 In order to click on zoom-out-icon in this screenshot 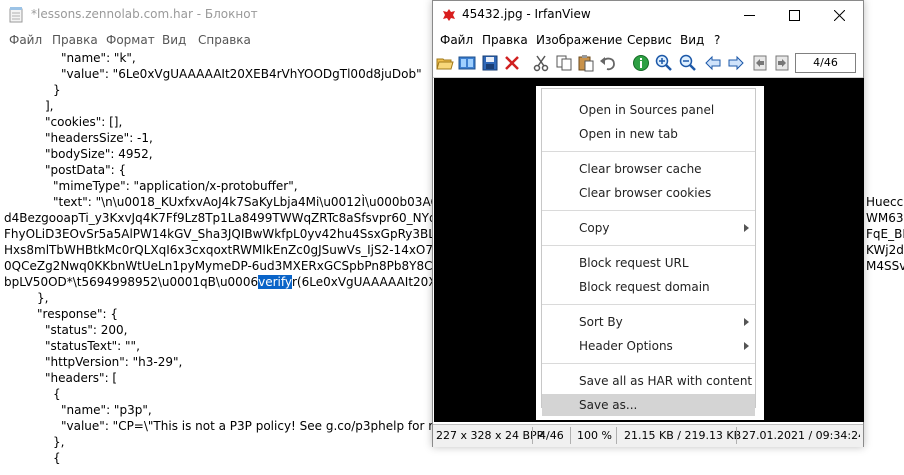, I will do `click(687, 62)`.